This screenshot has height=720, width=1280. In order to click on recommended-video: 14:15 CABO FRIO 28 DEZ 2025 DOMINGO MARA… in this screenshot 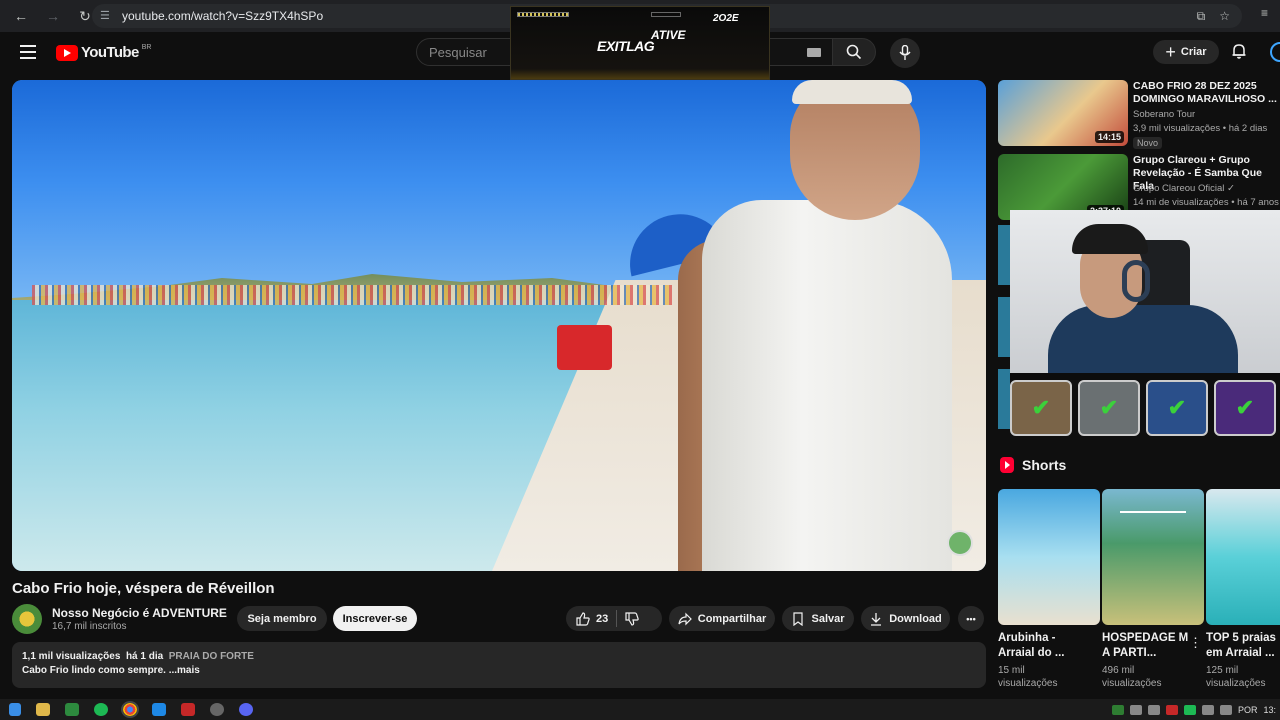, I will do `click(1139, 114)`.